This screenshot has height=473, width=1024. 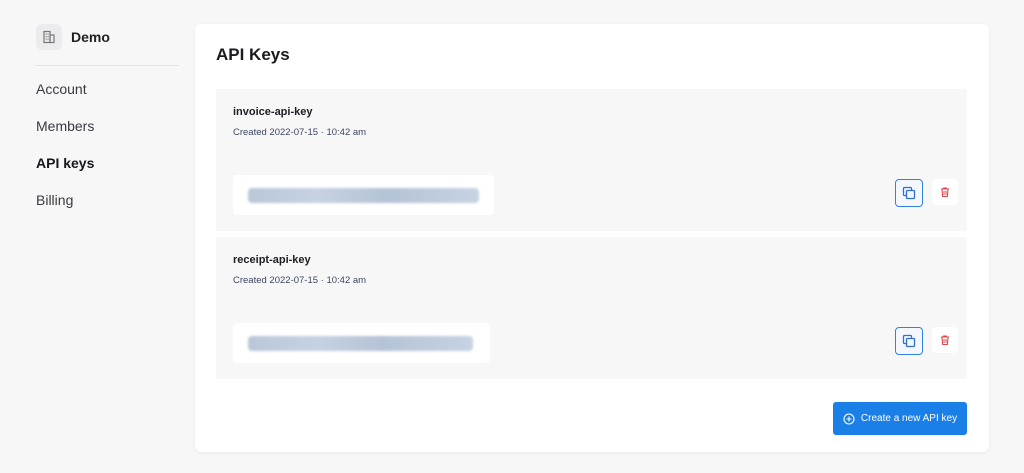 I want to click on api-key-name: invoice-api-key, so click(x=273, y=112).